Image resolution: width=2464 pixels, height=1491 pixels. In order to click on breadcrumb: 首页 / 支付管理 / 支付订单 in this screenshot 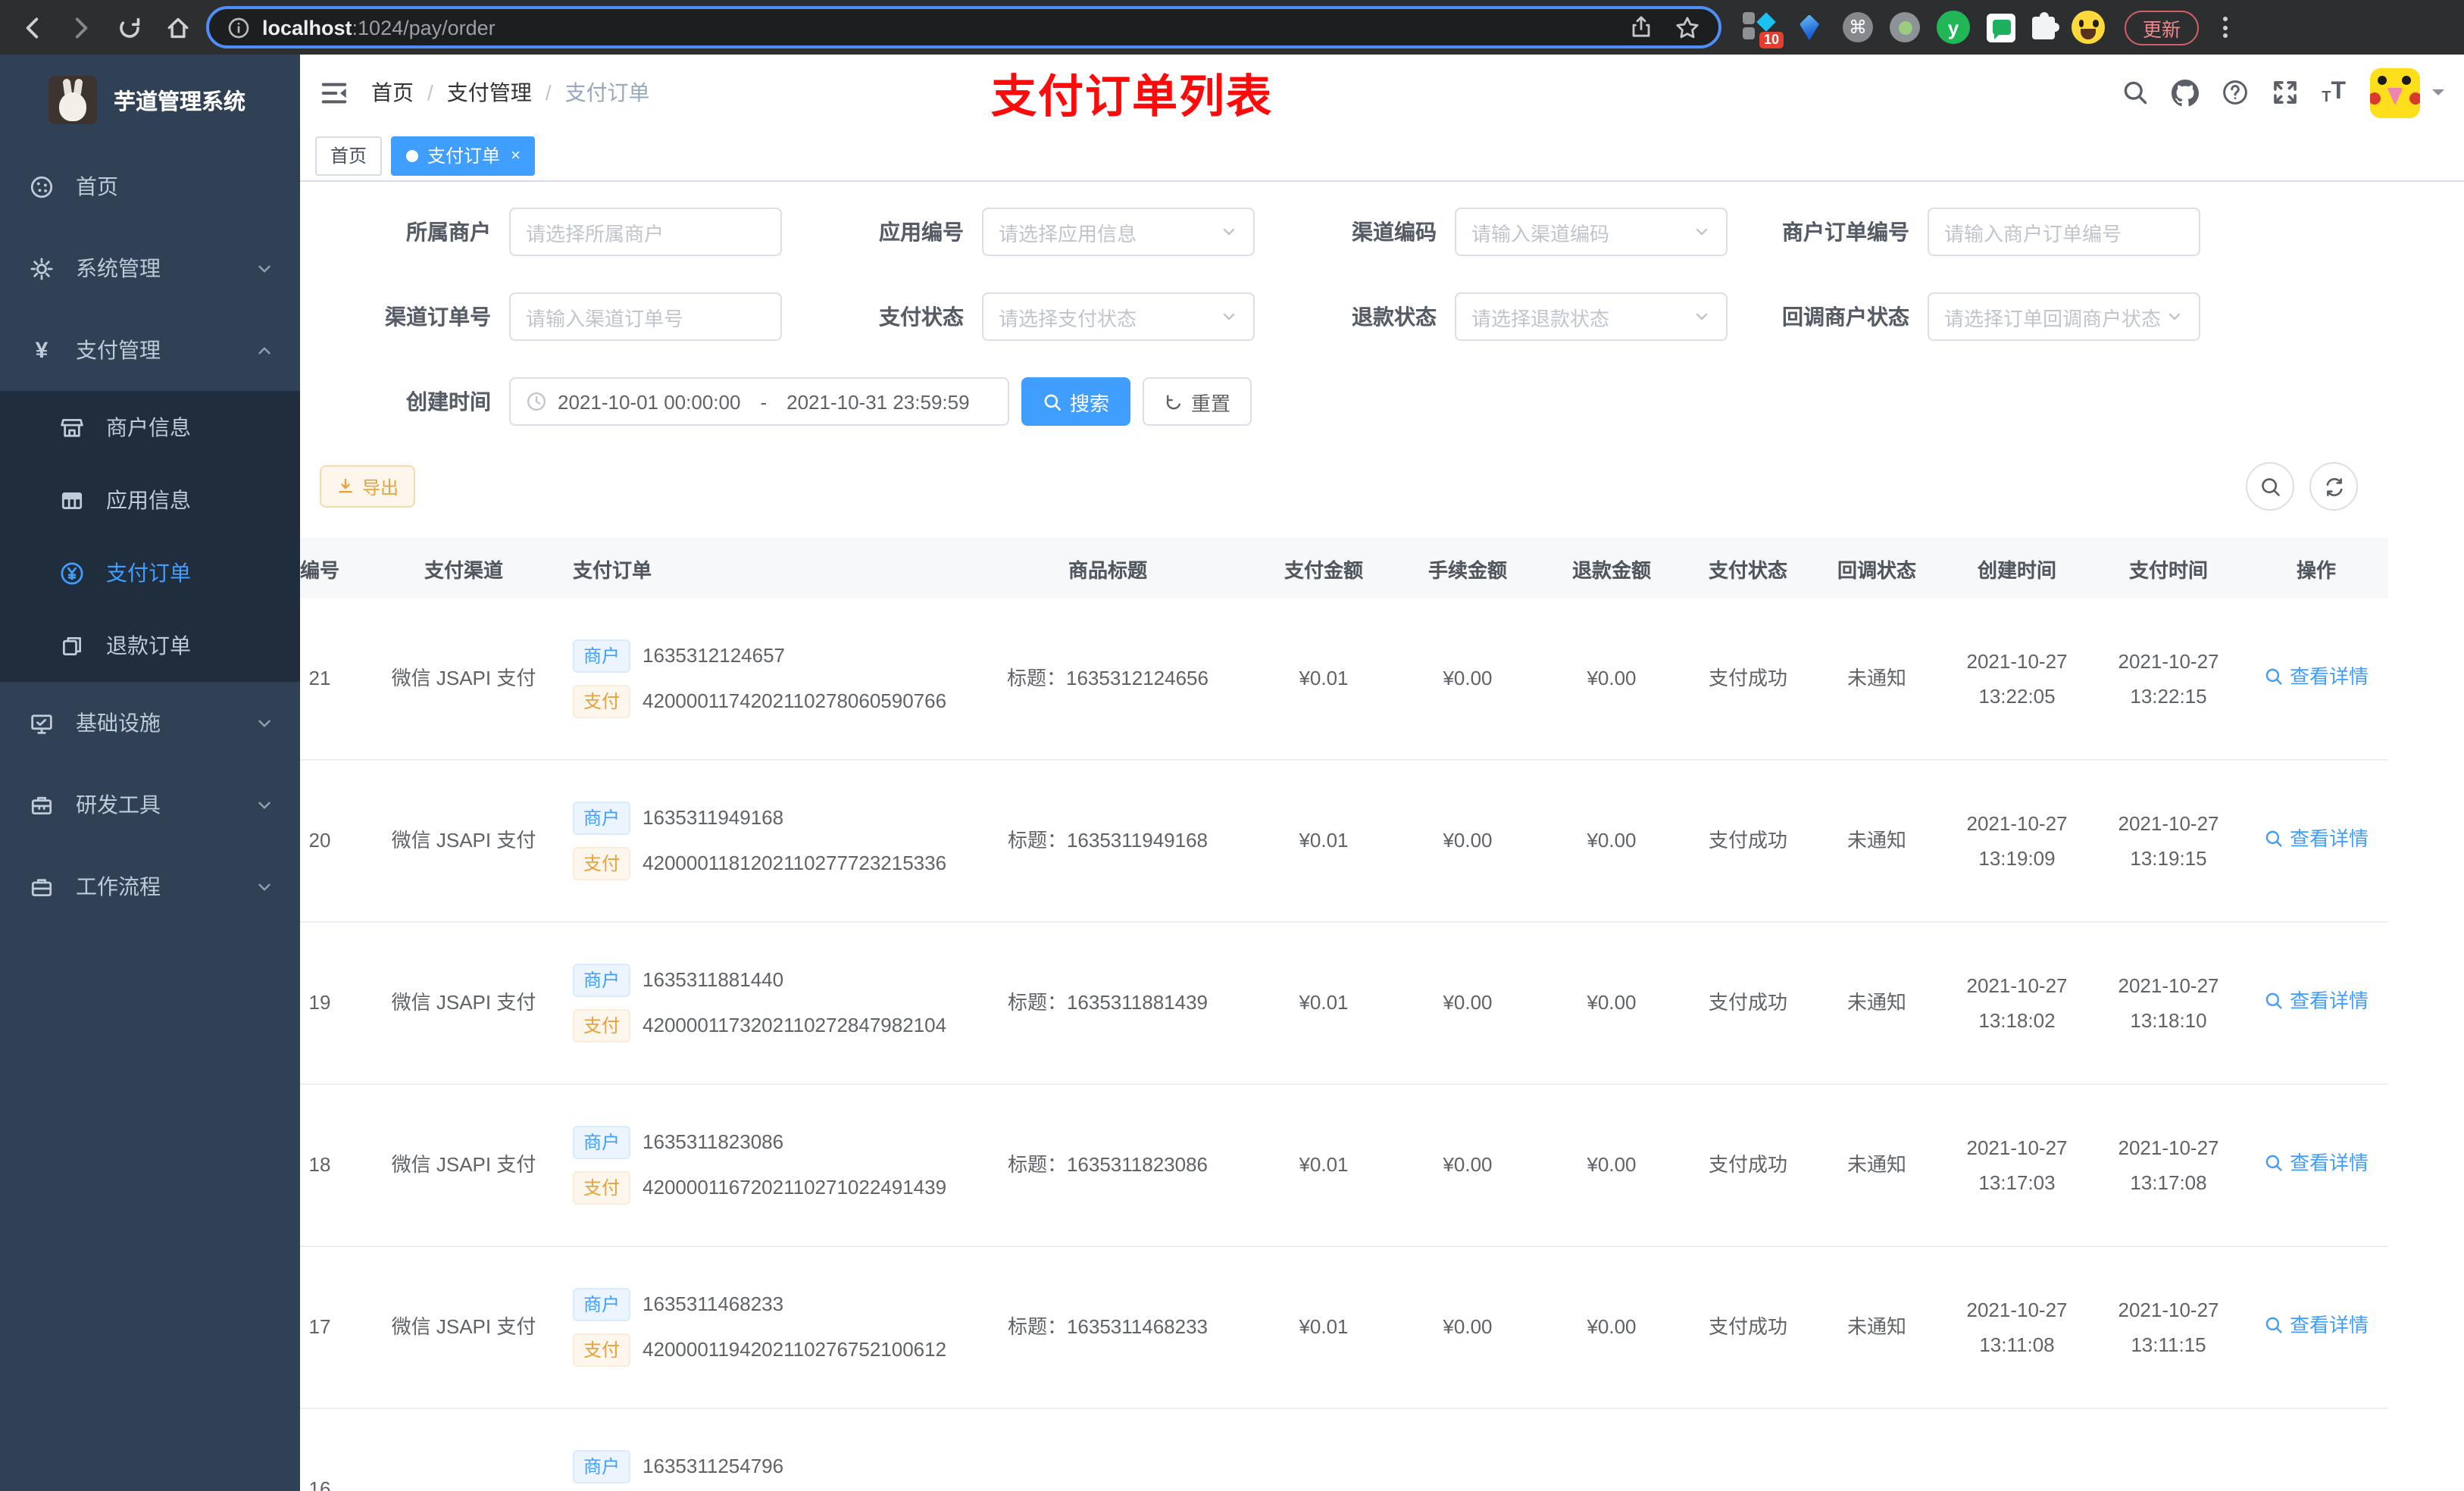, I will do `click(510, 92)`.